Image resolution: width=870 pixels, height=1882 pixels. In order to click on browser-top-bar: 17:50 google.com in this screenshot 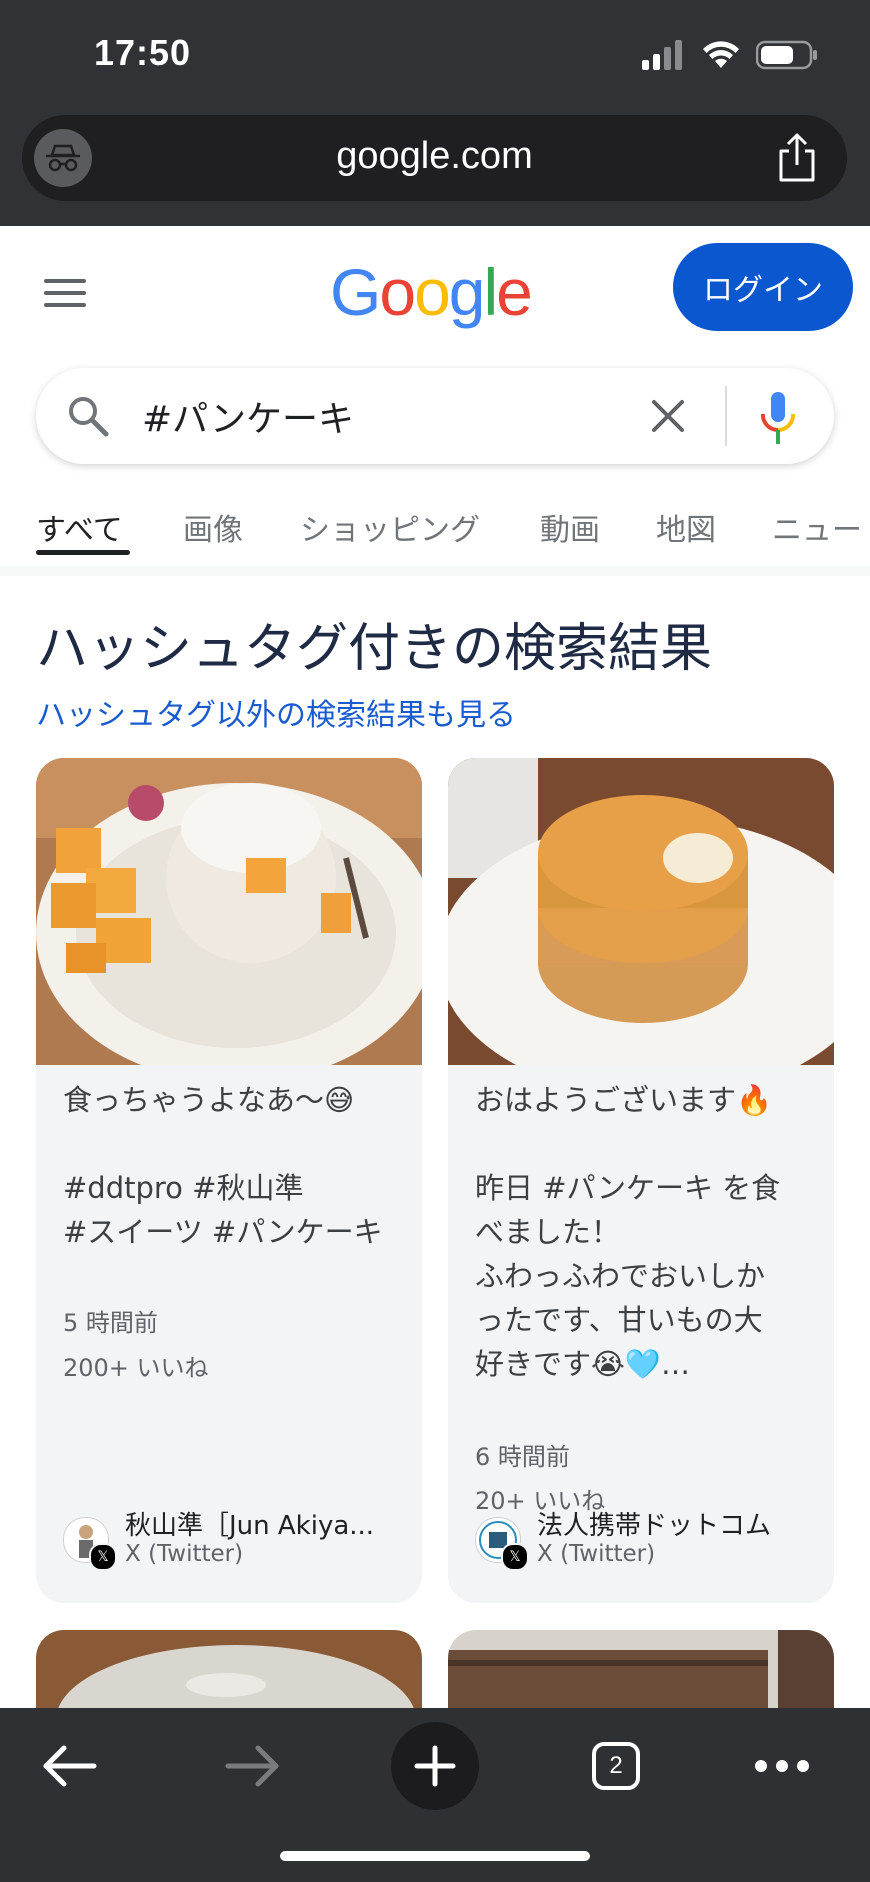, I will do `click(435, 113)`.